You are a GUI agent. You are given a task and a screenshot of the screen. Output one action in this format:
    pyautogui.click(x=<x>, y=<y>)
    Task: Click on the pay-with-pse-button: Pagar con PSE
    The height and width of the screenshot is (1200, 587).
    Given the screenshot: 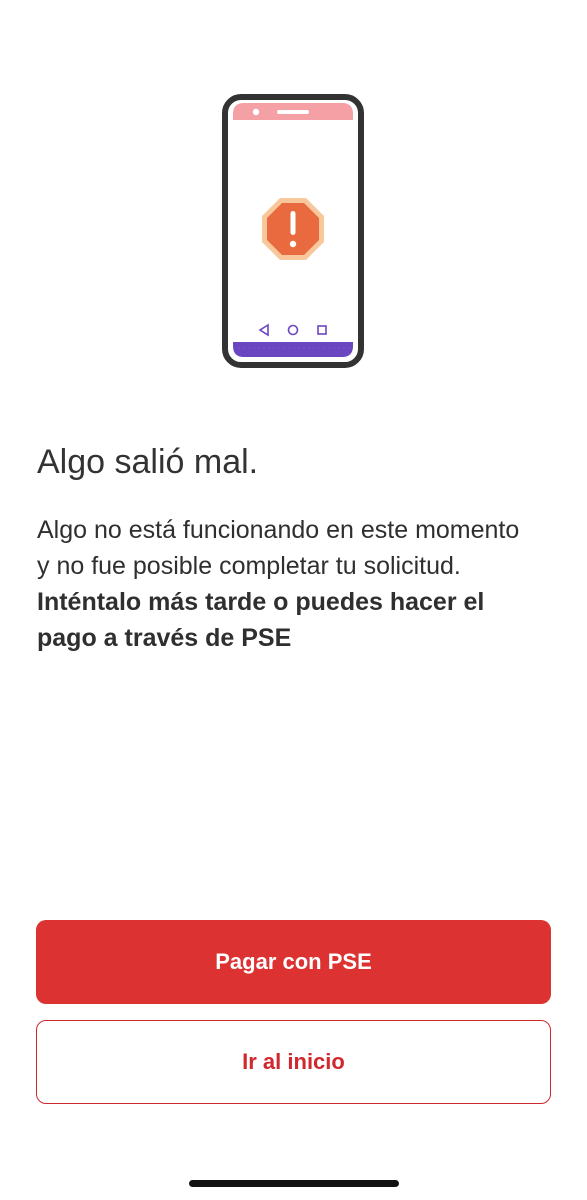 What is the action you would take?
    pyautogui.click(x=293, y=962)
    